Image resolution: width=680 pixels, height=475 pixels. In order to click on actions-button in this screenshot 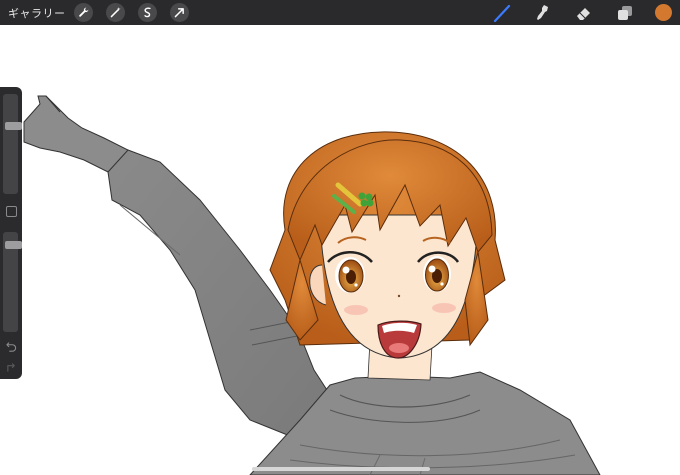, I will do `click(83, 12)`.